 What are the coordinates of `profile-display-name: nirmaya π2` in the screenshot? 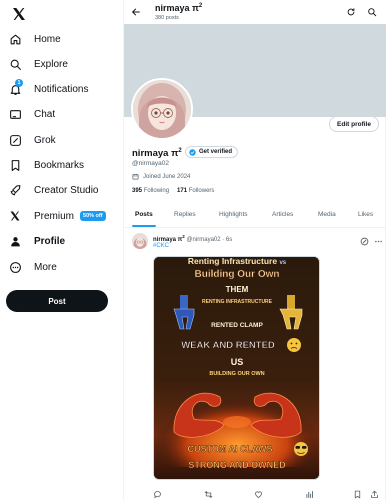 It's located at (157, 154).